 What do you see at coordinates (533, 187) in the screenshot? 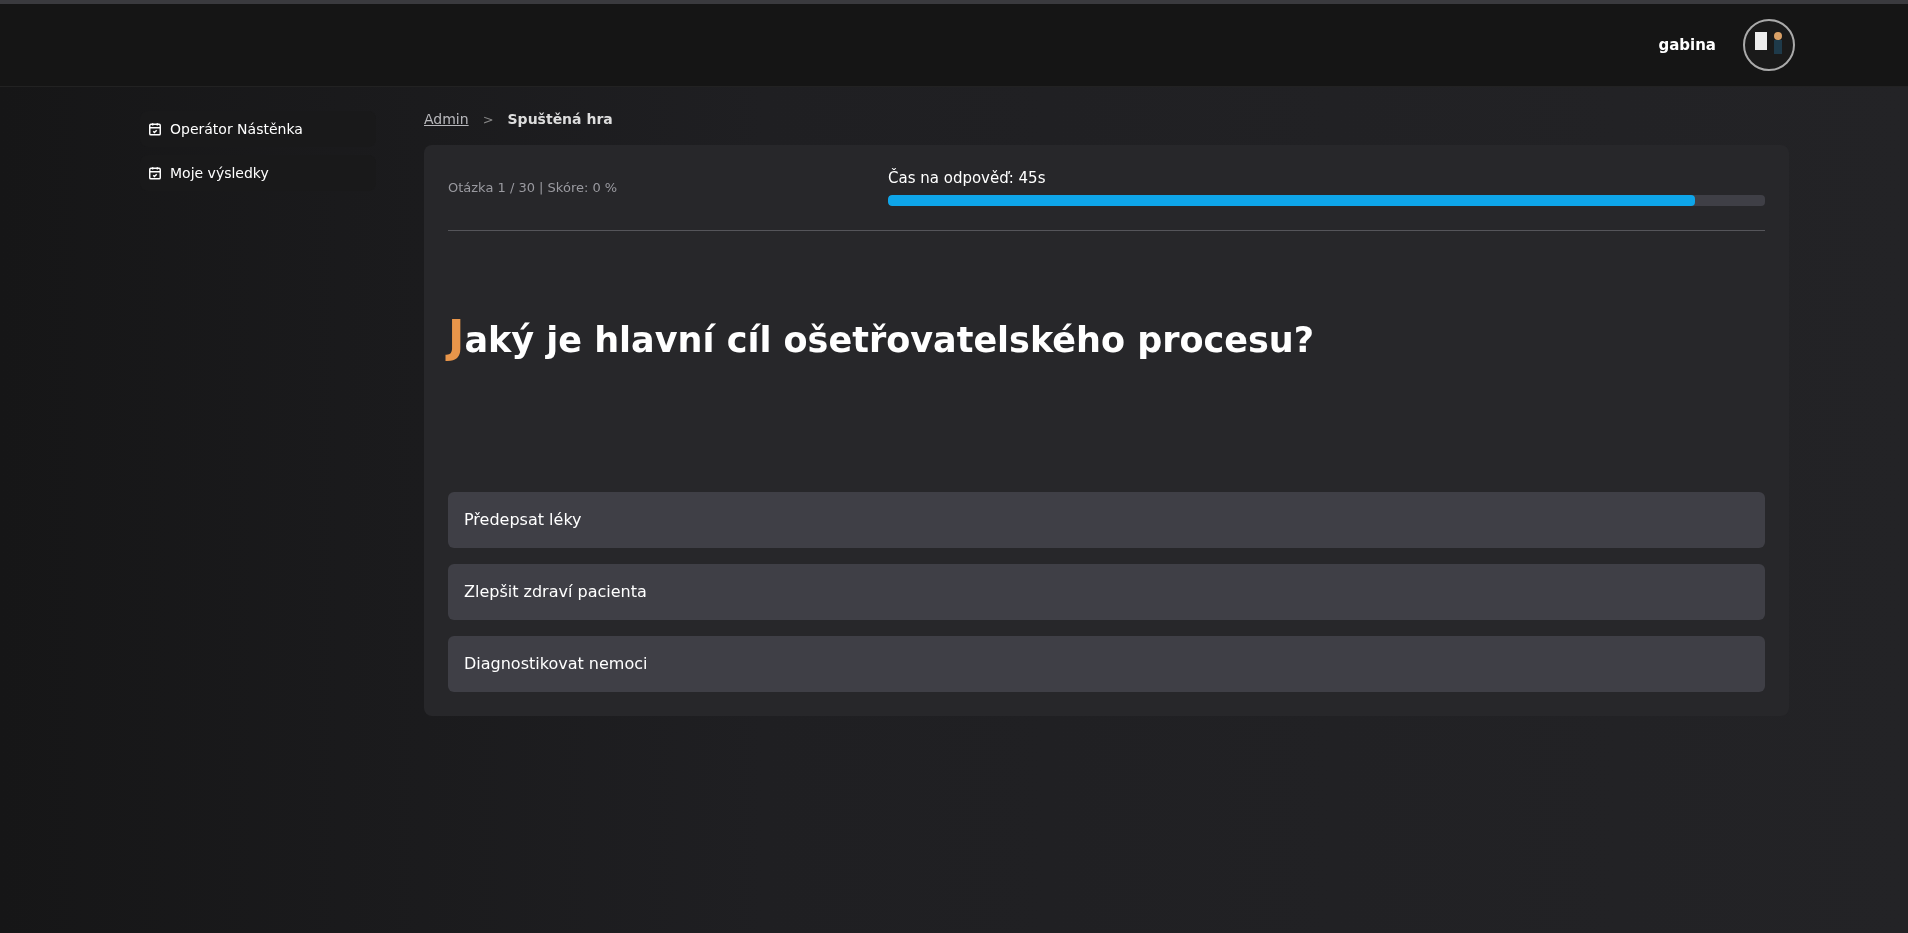
I see `question-status: Otázka 1 / 30 | Skóre: 0 %` at bounding box center [533, 187].